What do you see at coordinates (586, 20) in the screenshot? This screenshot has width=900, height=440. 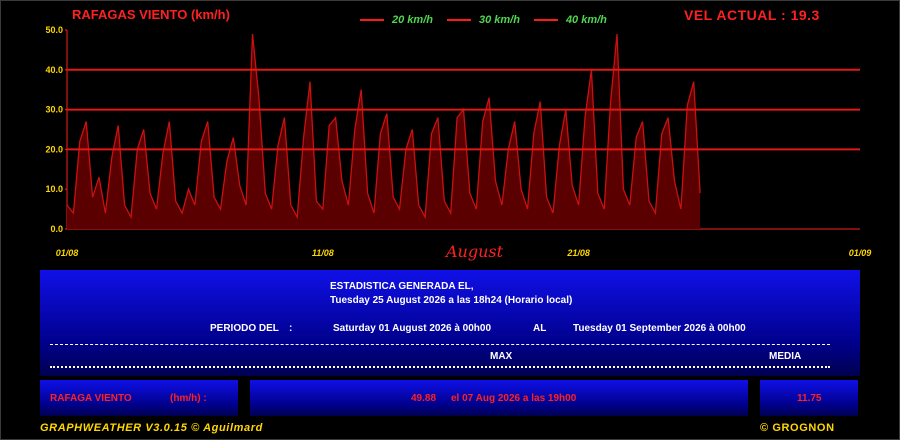 I see `legend-label: 40 km/h` at bounding box center [586, 20].